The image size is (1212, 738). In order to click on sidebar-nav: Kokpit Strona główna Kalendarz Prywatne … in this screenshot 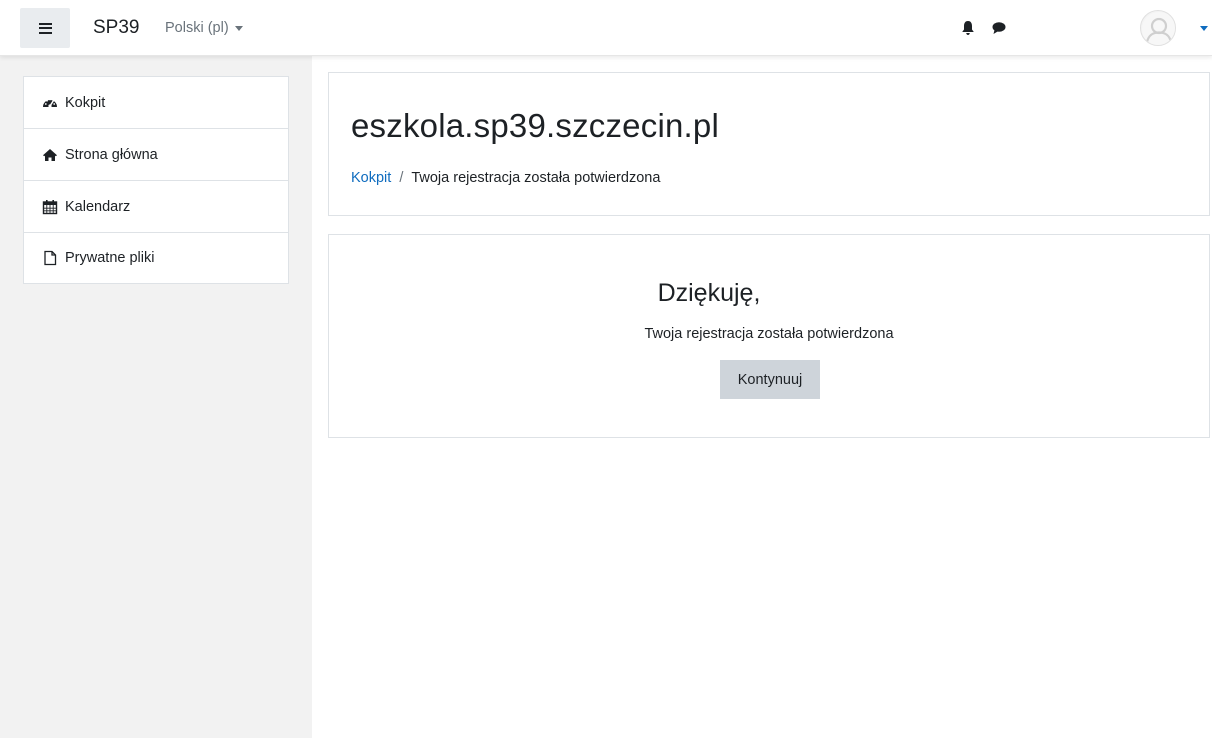, I will do `click(156, 180)`.